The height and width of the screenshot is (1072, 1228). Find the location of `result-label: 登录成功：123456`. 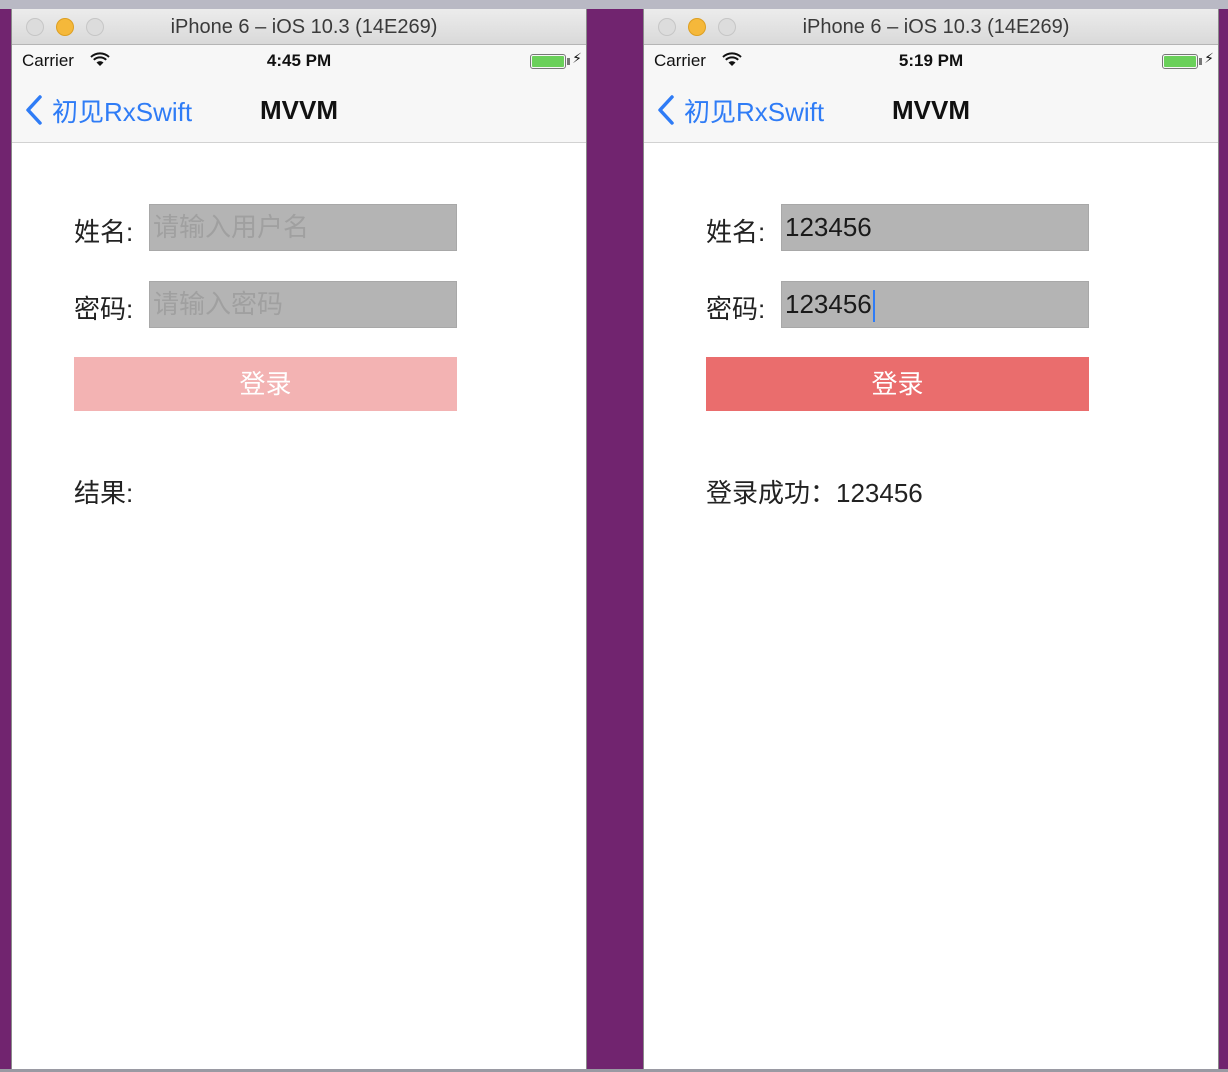

result-label: 登录成功：123456 is located at coordinates (814, 493).